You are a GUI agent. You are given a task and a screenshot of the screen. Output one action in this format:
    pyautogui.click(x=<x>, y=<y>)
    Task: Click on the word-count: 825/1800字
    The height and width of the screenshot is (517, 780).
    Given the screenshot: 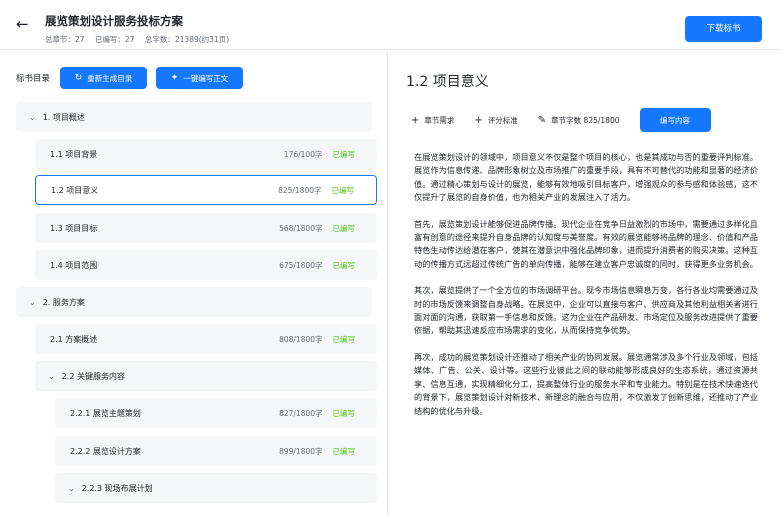 What is the action you would take?
    pyautogui.click(x=300, y=190)
    